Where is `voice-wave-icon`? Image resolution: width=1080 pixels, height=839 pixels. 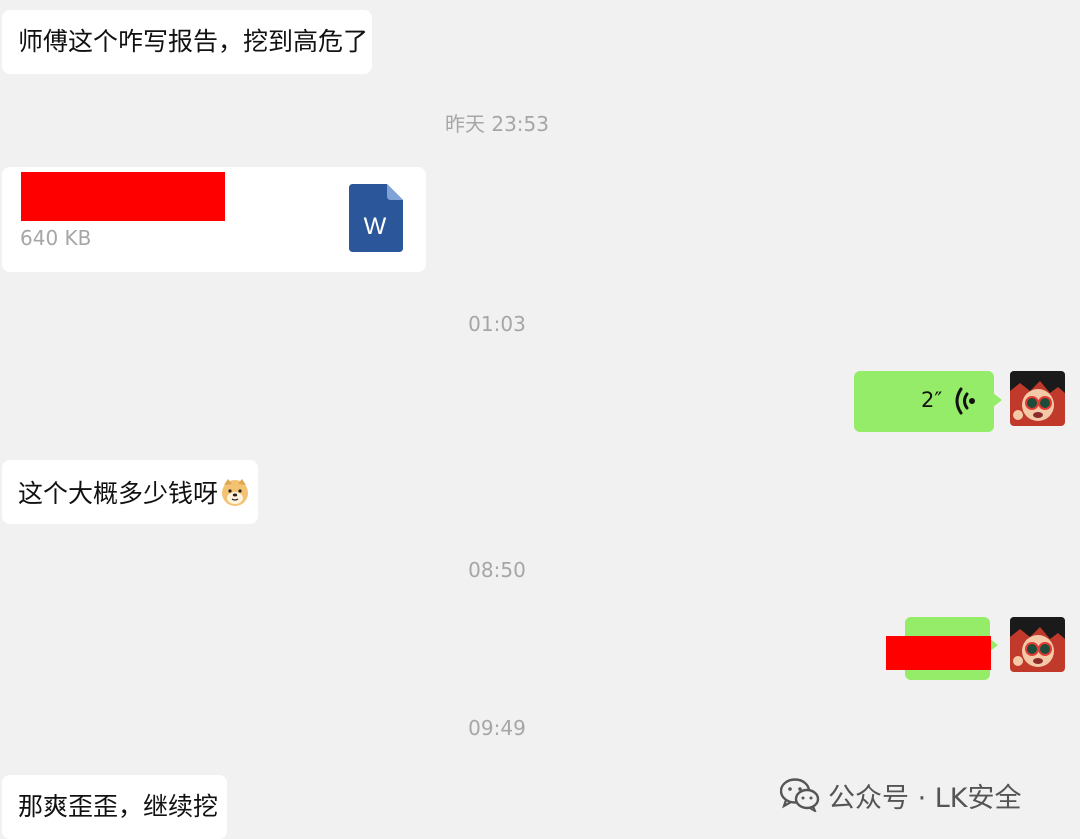 voice-wave-icon is located at coordinates (965, 401).